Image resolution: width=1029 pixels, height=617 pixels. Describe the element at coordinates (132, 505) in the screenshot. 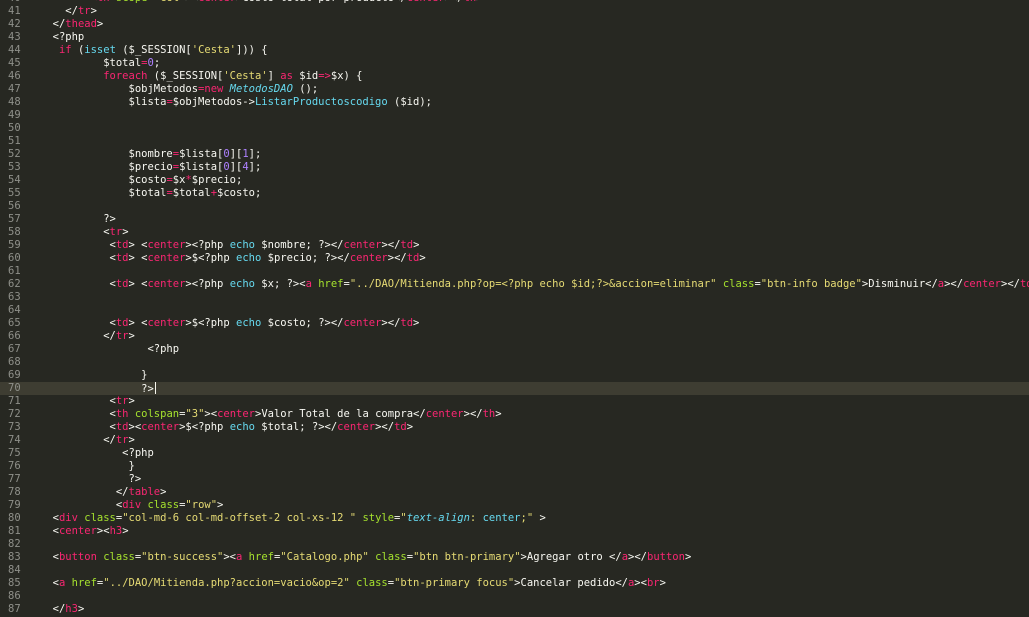

I see `code-token: div` at that location.